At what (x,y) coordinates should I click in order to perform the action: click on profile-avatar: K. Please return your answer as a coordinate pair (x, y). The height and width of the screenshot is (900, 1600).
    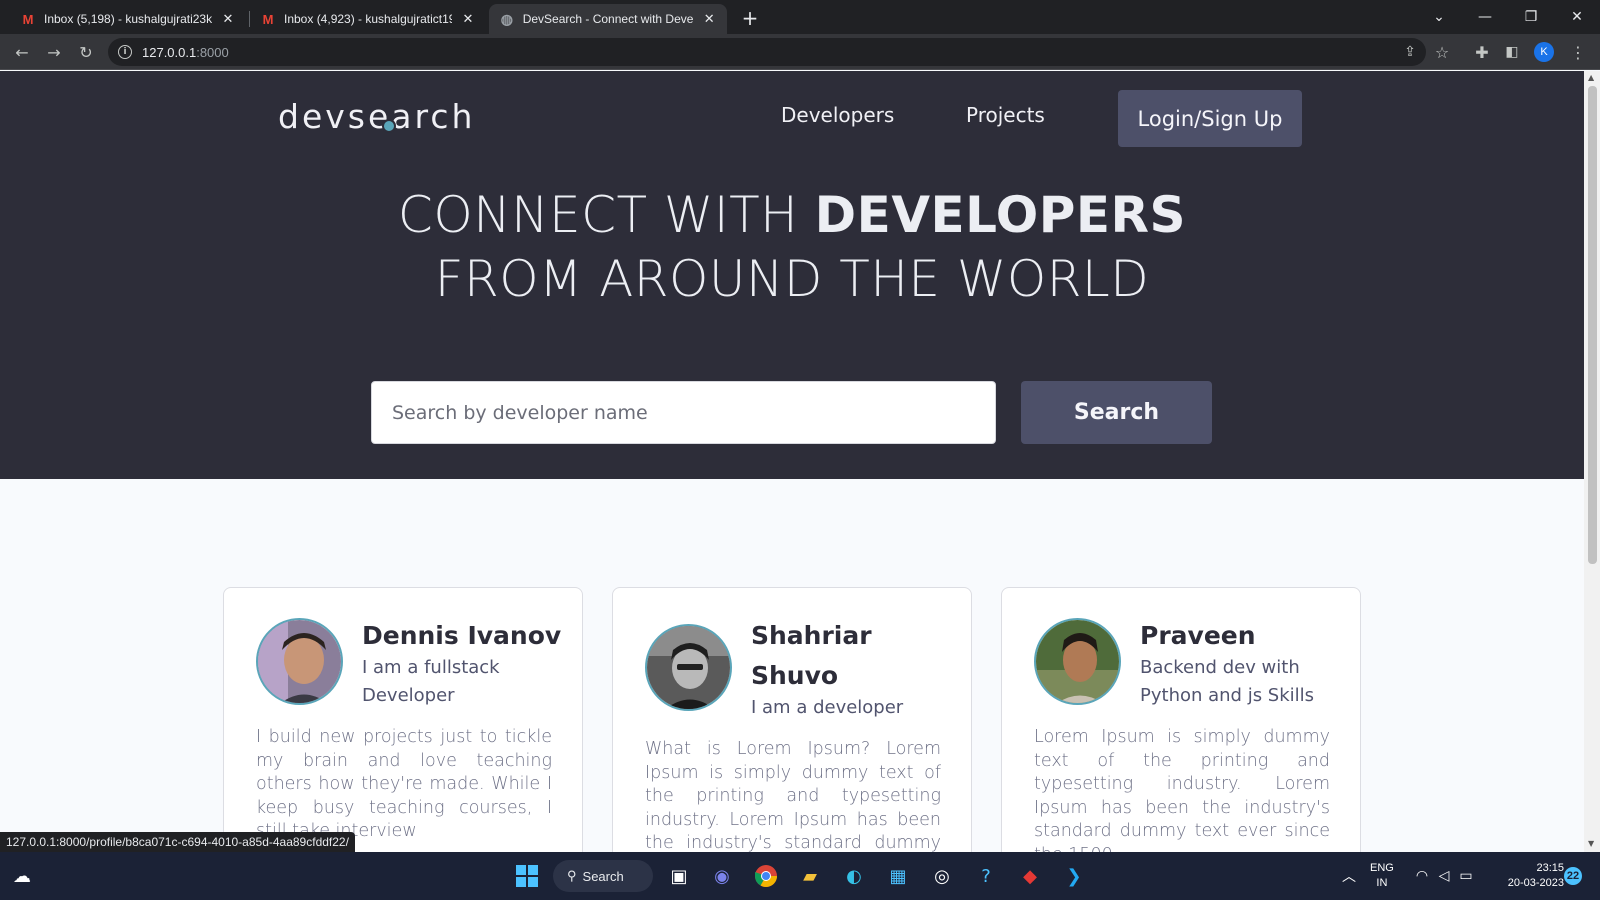
    Looking at the image, I should click on (1544, 52).